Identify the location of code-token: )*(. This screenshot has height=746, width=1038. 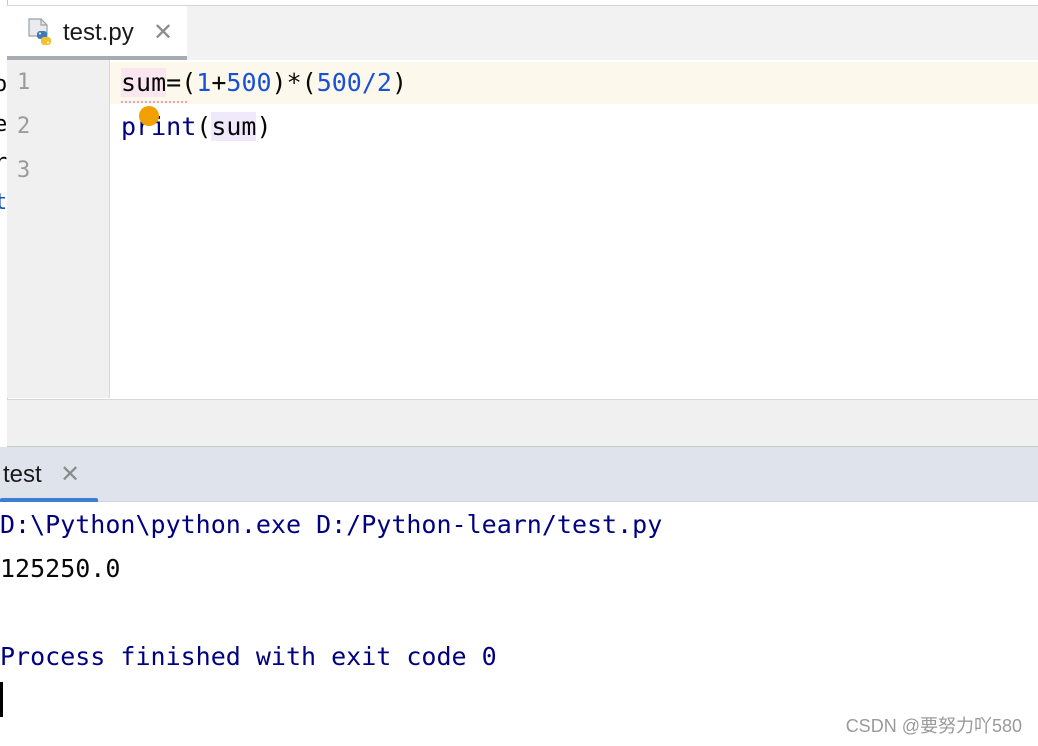
(294, 82).